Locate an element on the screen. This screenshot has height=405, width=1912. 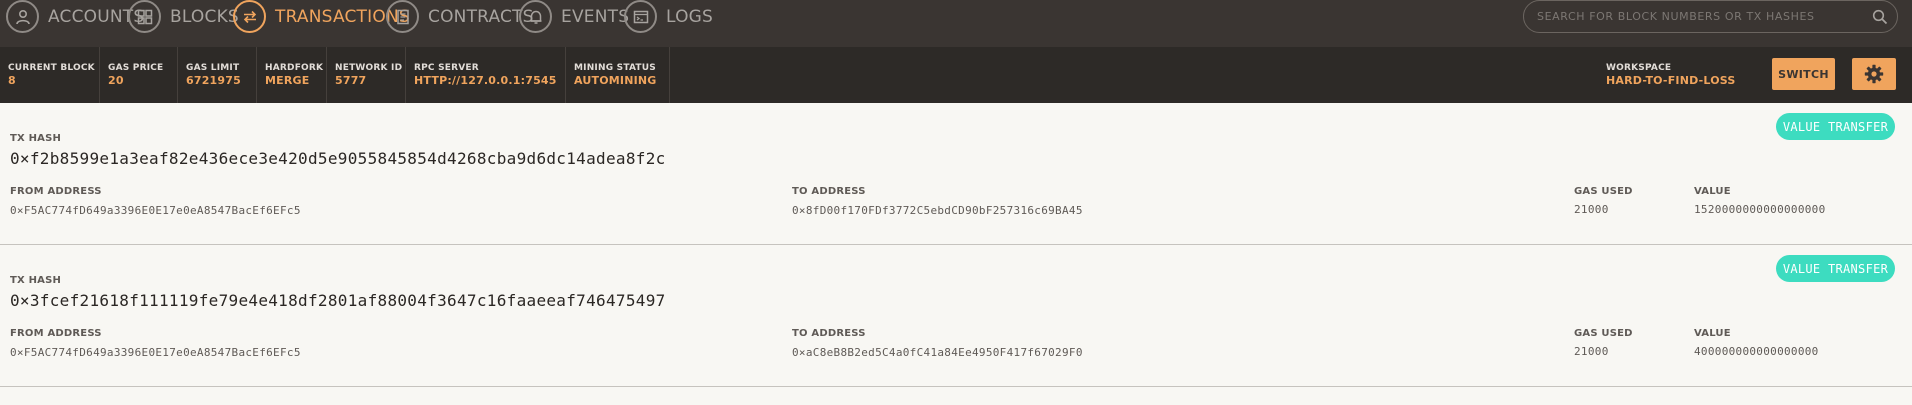
rpc-server-value: HTTP://127.0.0.1:7545 is located at coordinates (485, 80).